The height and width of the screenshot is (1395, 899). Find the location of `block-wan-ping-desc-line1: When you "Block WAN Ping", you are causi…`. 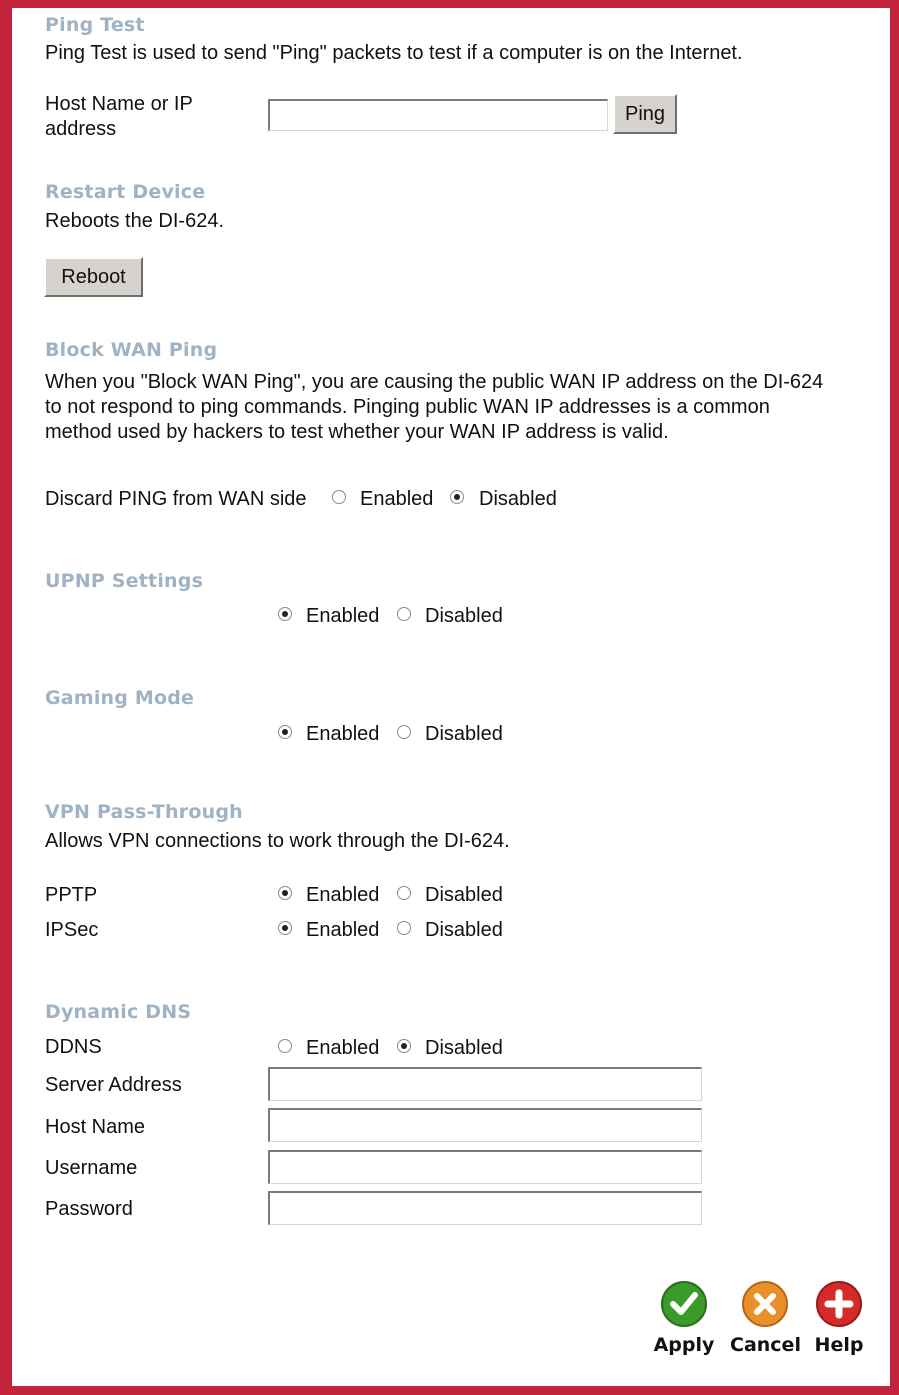

block-wan-ping-desc-line1: When you "Block WAN Ping", you are causi… is located at coordinates (434, 382).